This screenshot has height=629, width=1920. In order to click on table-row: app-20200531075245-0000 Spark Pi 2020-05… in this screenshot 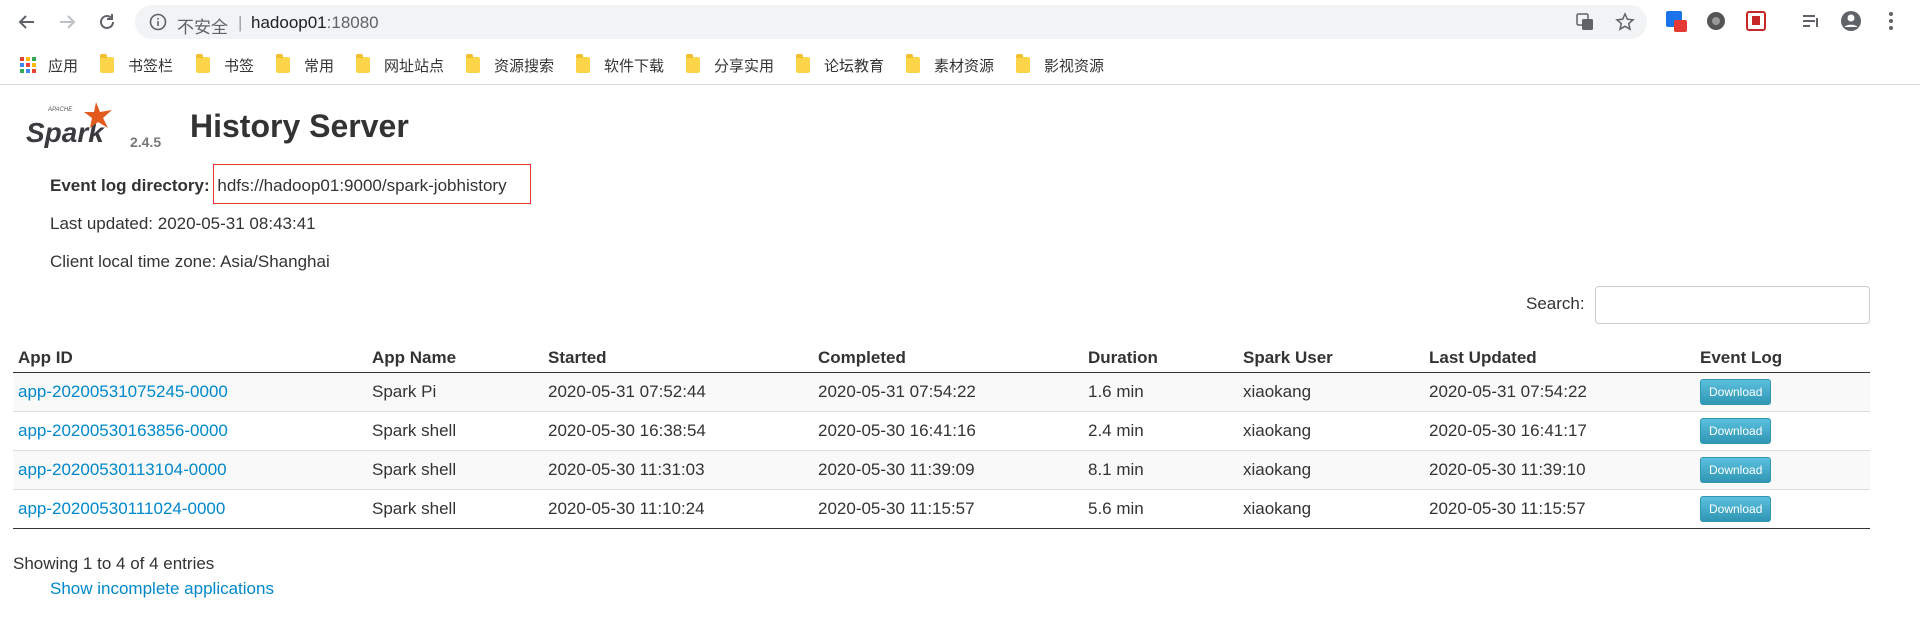, I will do `click(941, 391)`.